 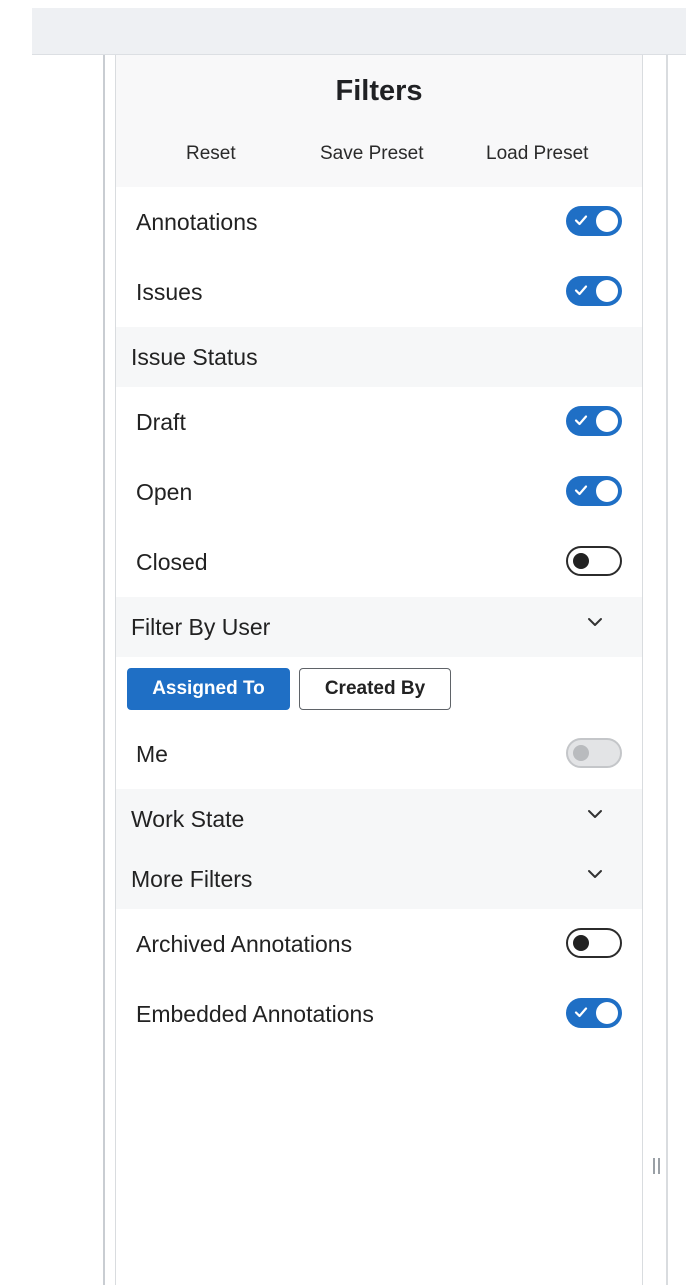 I want to click on issue-status-section: Issue Status, so click(x=379, y=357).